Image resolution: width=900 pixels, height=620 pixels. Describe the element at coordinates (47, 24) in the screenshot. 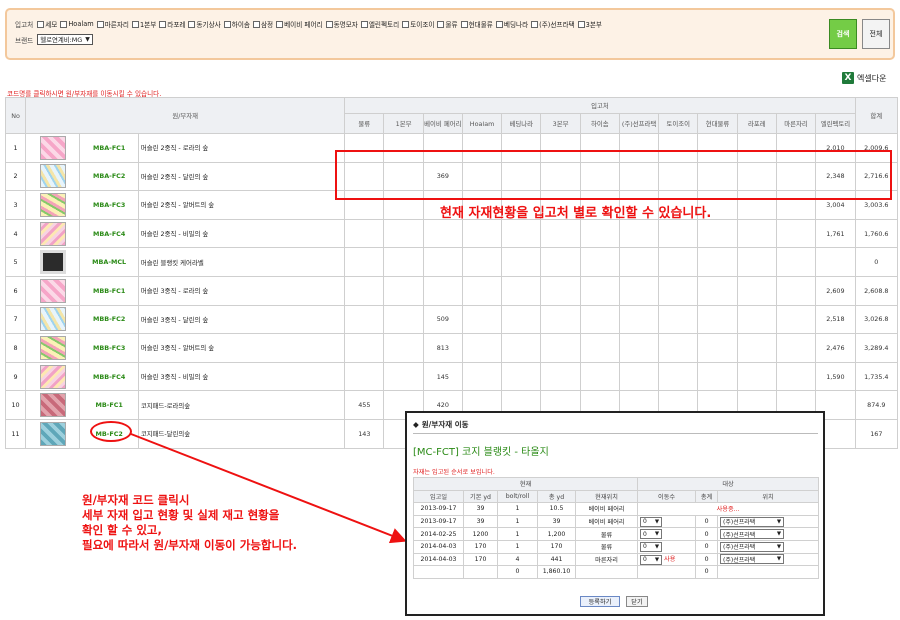

I see `supplier-checkbox: 세모` at that location.